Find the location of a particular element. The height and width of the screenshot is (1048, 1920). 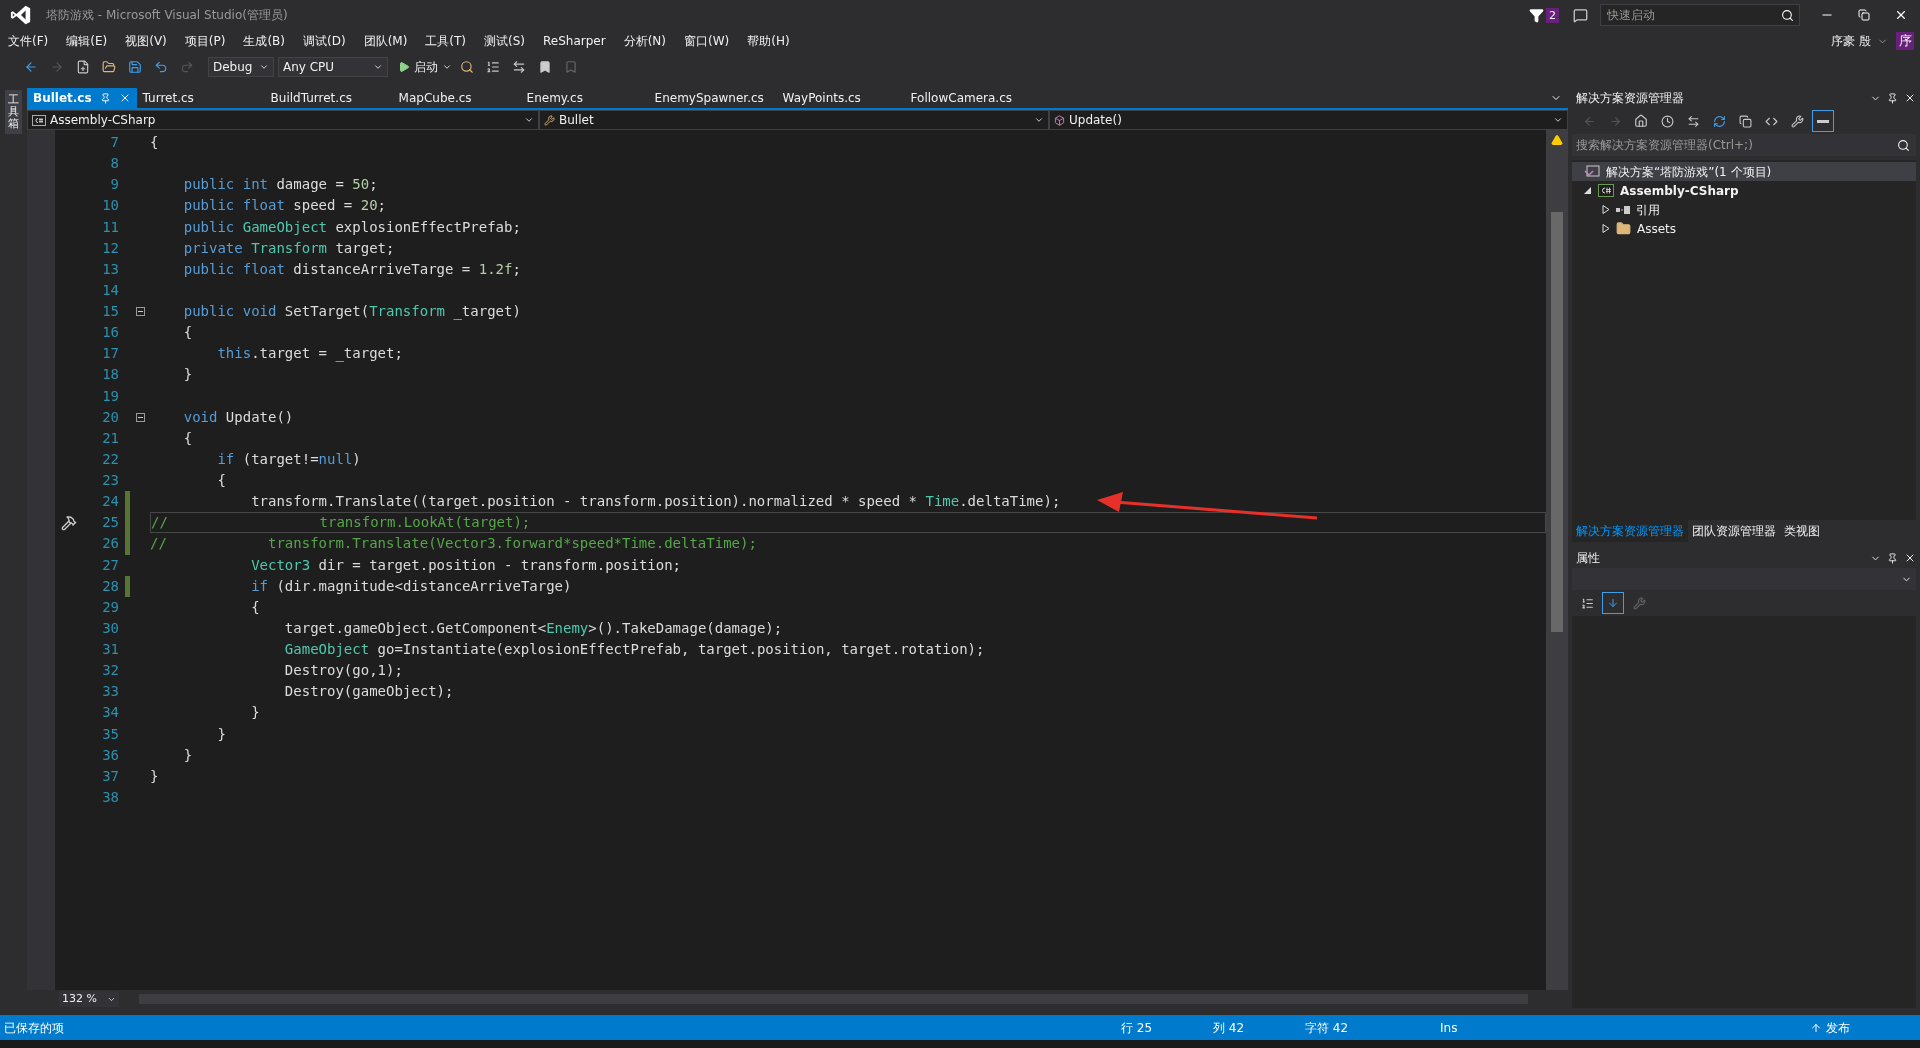

tree-item: Assets is located at coordinates (1759, 228).